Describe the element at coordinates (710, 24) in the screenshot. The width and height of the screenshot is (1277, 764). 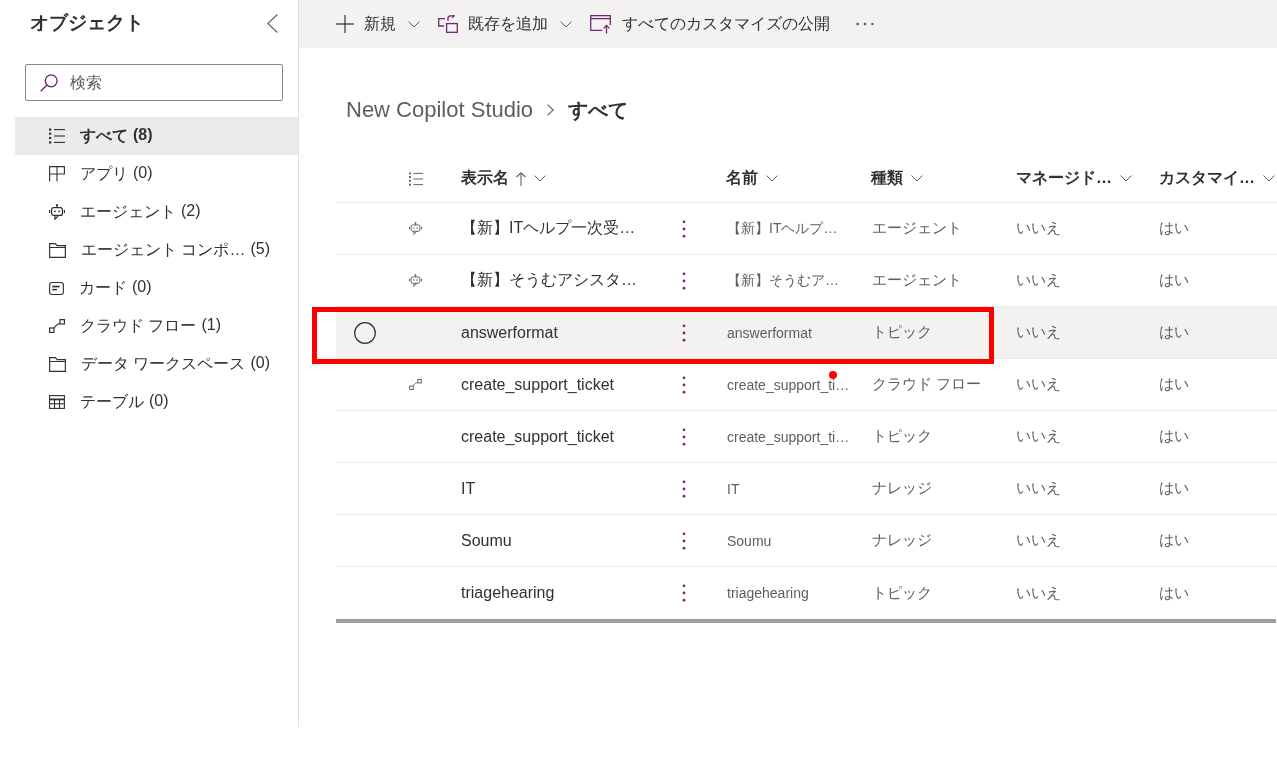
I see `toolbar-button: すべてのカスタマイズの公開` at that location.